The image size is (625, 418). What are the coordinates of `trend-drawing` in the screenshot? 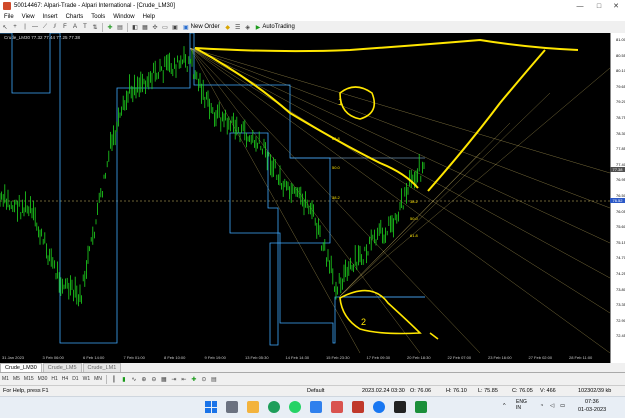 It's located at (486, 120).